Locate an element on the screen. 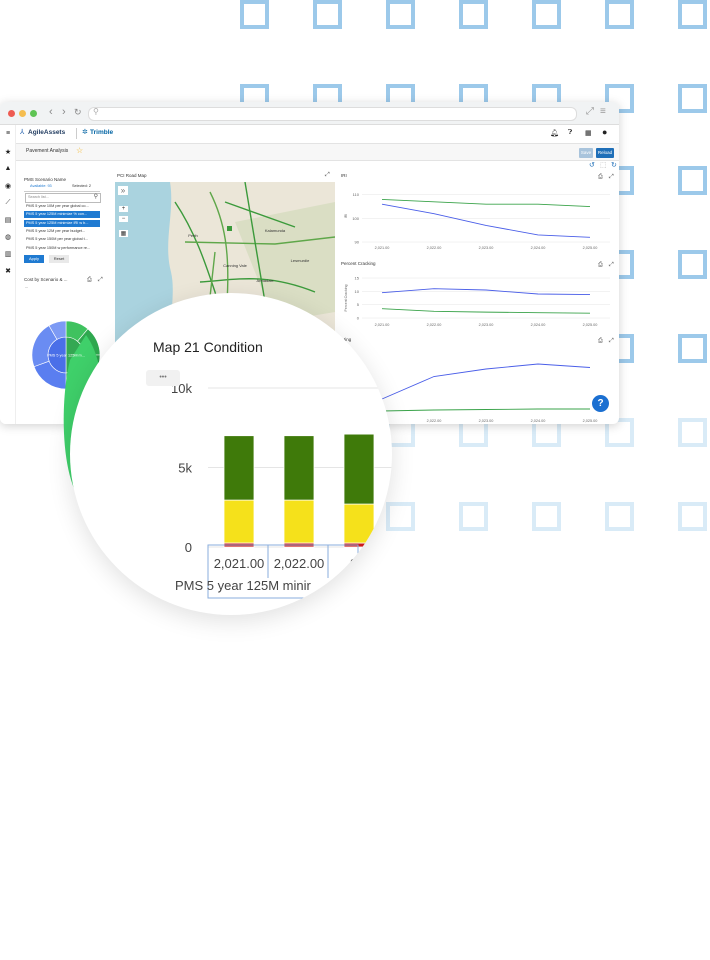 This screenshot has width=710, height=960. iri-panel-title: IRI is located at coordinates (344, 175).